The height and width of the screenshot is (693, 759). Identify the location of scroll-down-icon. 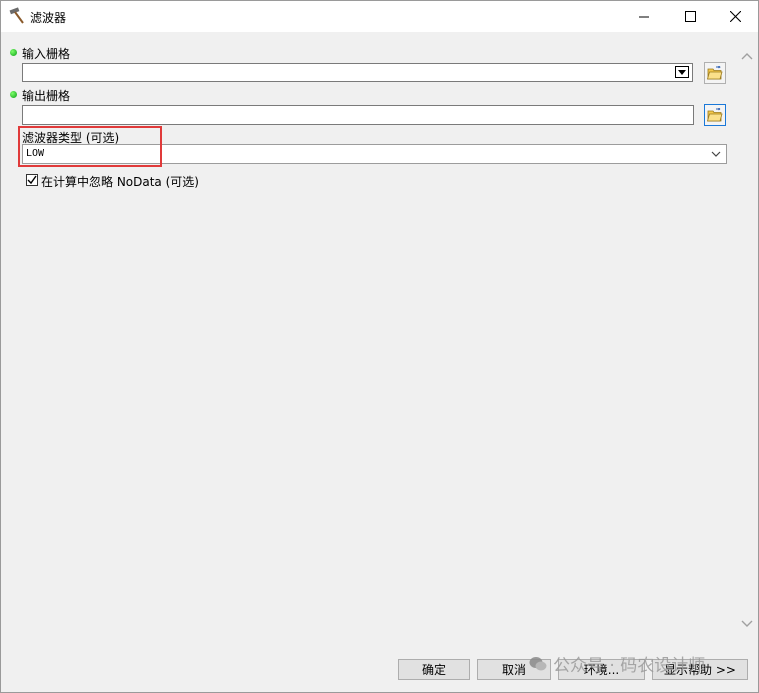
(747, 624).